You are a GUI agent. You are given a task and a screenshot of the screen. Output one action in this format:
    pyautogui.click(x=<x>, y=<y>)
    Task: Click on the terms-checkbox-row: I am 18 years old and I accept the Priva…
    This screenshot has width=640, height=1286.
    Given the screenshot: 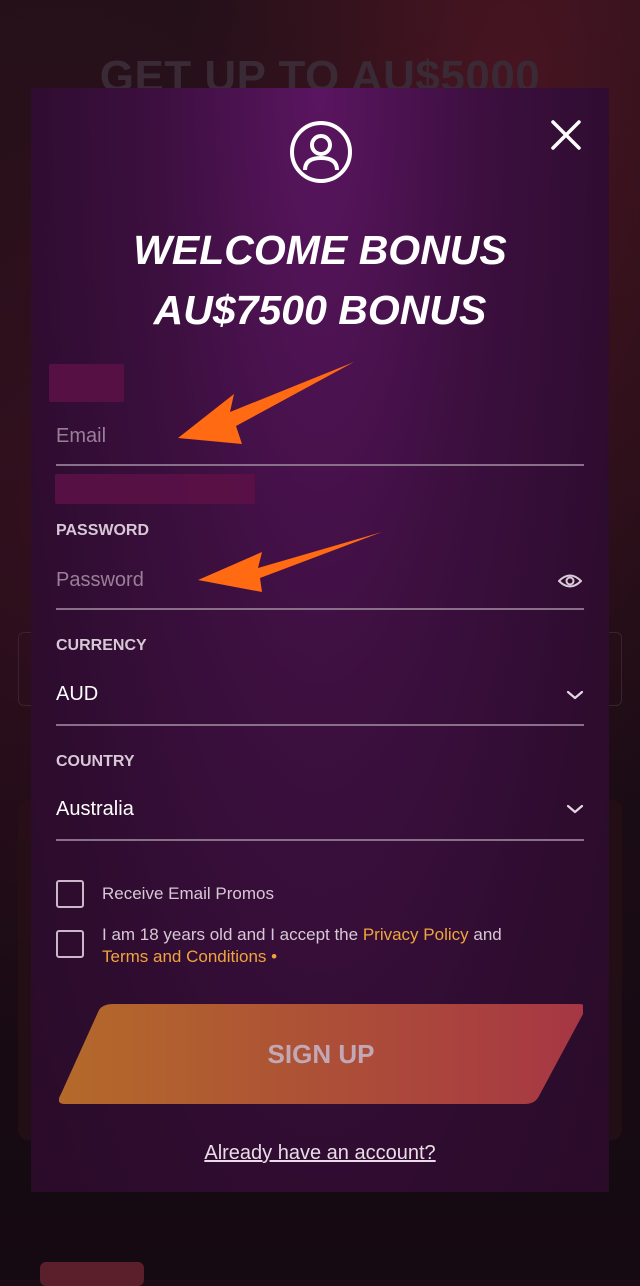 What is the action you would take?
    pyautogui.click(x=320, y=947)
    